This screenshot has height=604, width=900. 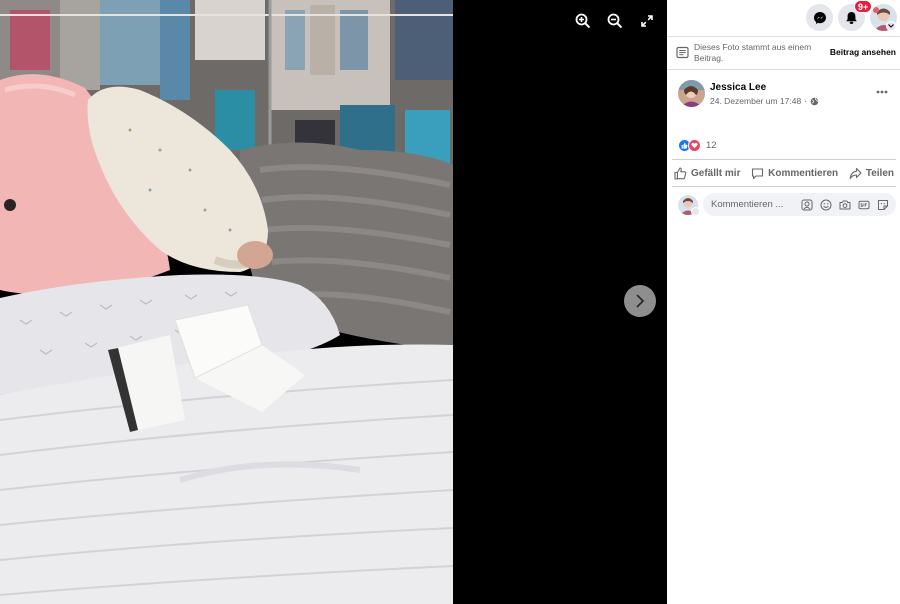 I want to click on share-button: Teilen, so click(x=871, y=173).